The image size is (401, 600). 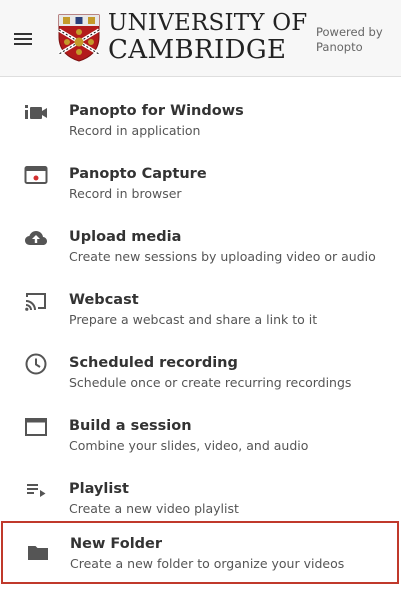 What do you see at coordinates (104, 300) in the screenshot?
I see `menu-item-title: Webcast` at bounding box center [104, 300].